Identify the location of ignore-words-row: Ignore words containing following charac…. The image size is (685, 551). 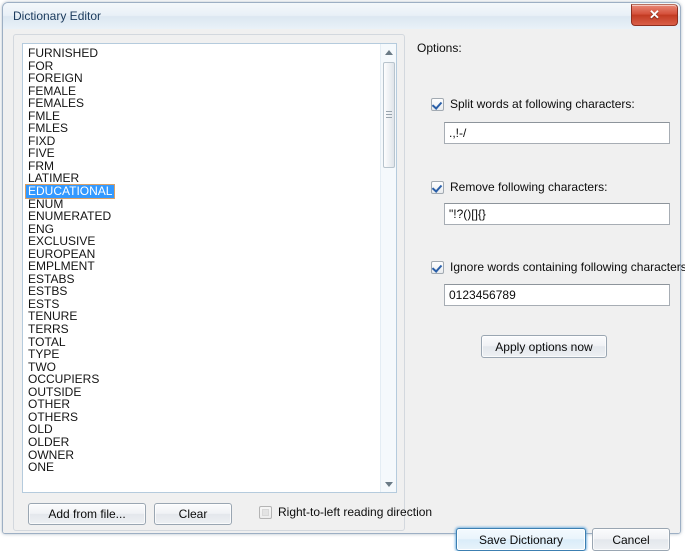
(558, 267).